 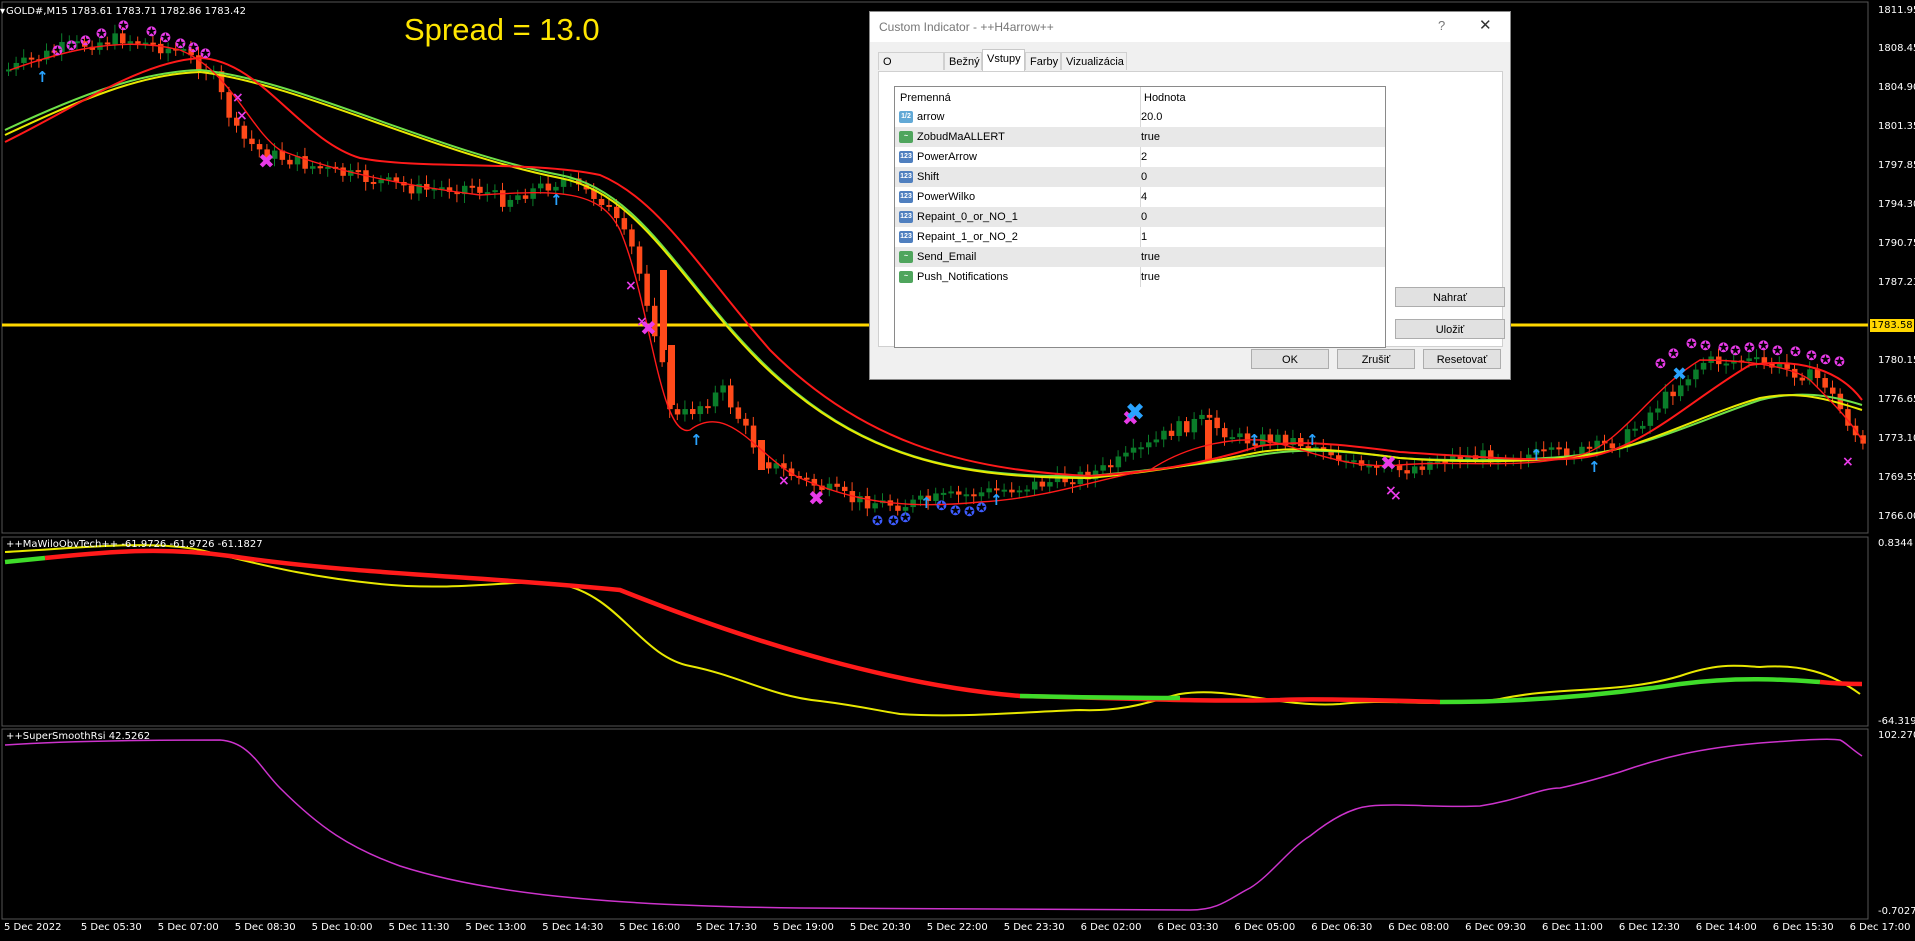 What do you see at coordinates (1462, 359) in the screenshot?
I see `reset-button: Resetovať` at bounding box center [1462, 359].